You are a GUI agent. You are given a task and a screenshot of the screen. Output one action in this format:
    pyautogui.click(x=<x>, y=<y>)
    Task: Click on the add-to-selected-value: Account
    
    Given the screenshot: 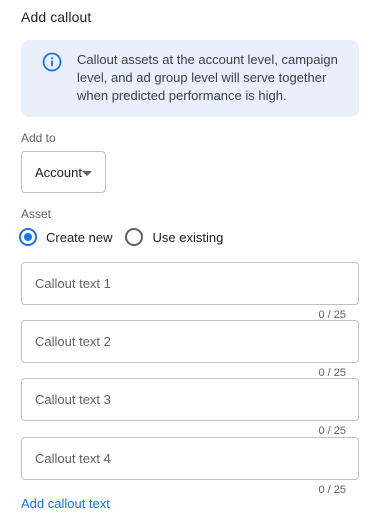 What is the action you would take?
    pyautogui.click(x=58, y=172)
    